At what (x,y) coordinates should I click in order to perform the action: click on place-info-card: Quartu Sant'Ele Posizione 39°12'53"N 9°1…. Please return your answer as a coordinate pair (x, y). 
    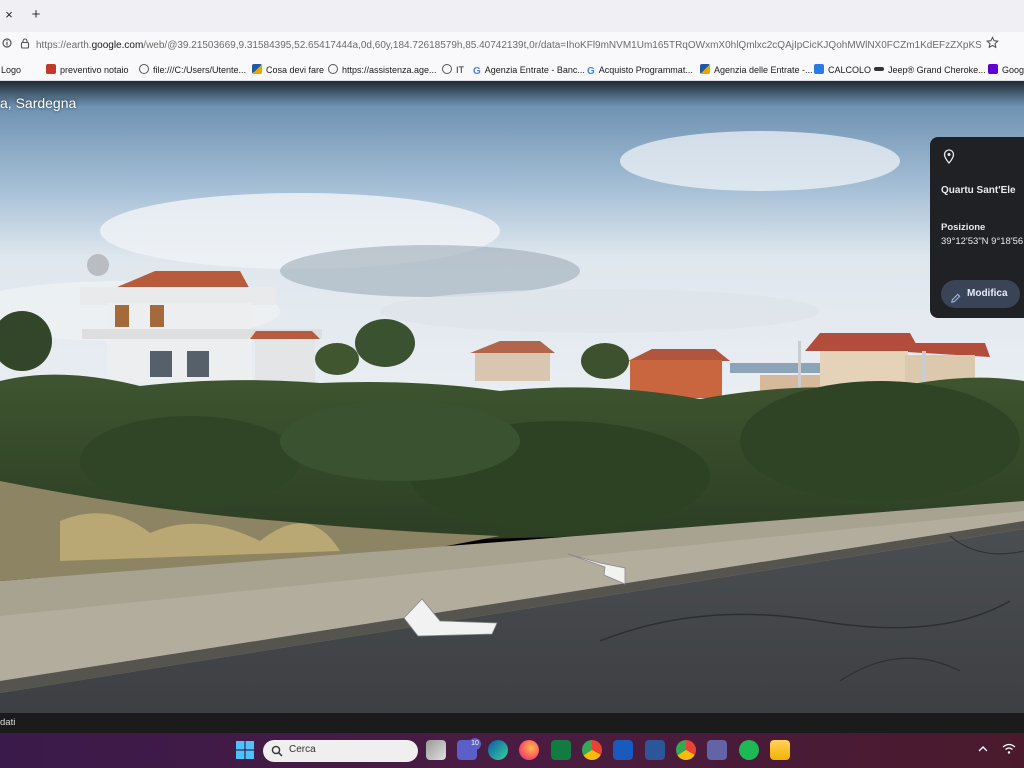
    Looking at the image, I should click on (977, 227).